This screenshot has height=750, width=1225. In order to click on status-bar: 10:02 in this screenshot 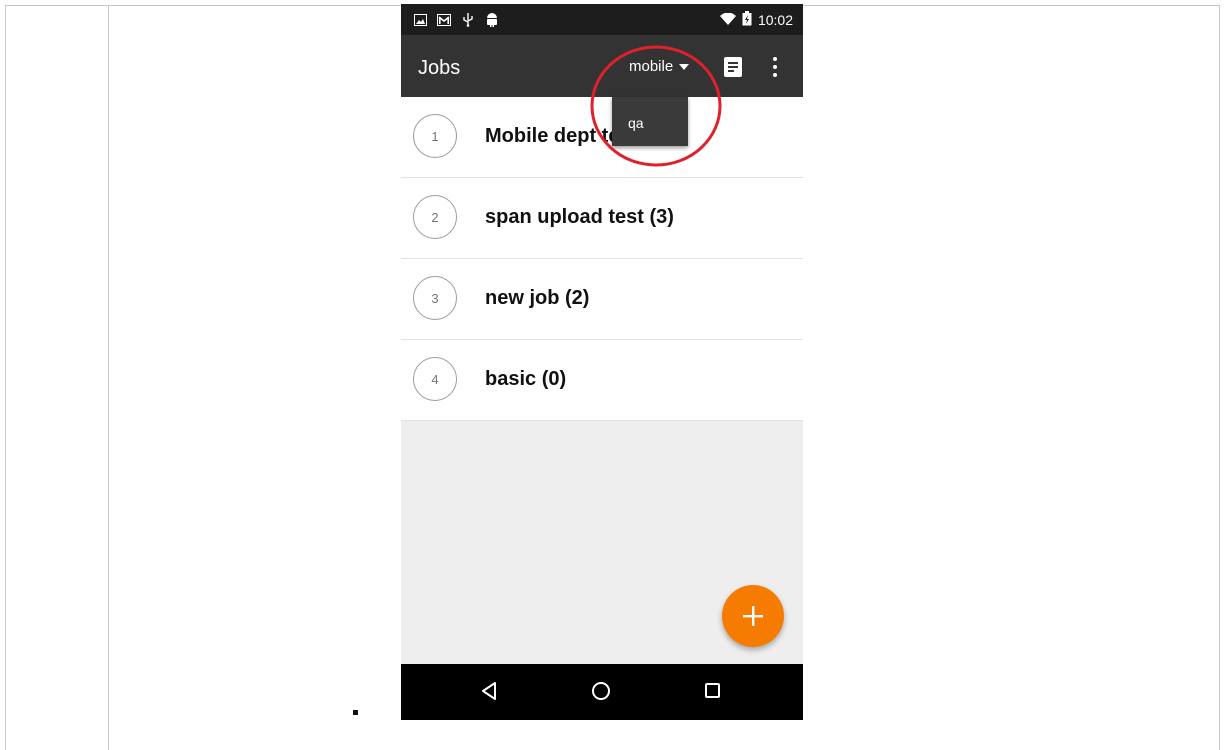, I will do `click(602, 19)`.